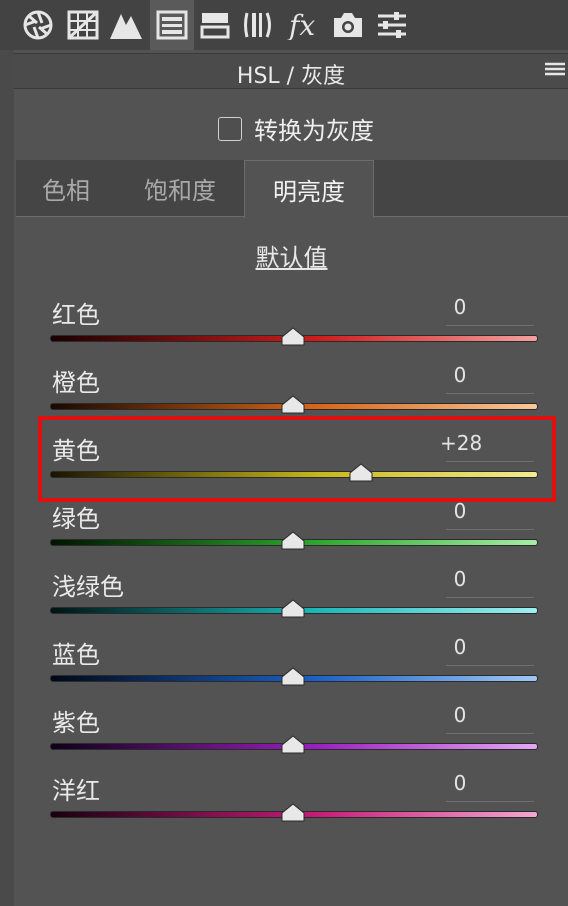 Image resolution: width=568 pixels, height=906 pixels. I want to click on hsl-tab-bar: 色相 饱和度 明亮度, so click(292, 189).